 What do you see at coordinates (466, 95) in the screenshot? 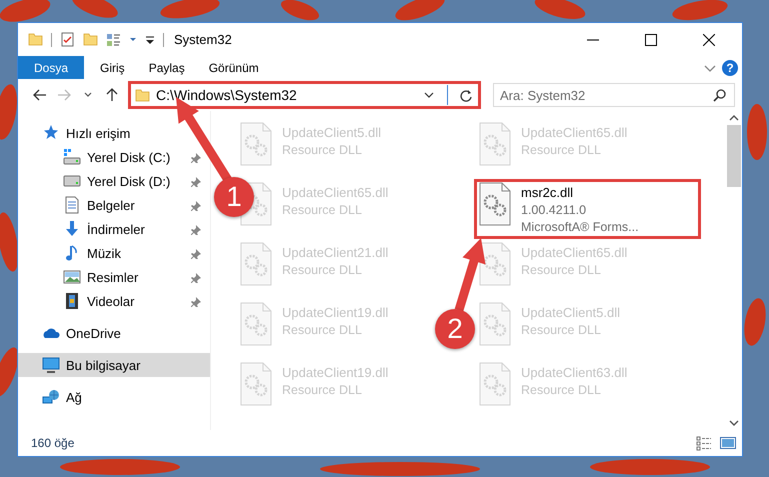
I see `refresh-icon` at bounding box center [466, 95].